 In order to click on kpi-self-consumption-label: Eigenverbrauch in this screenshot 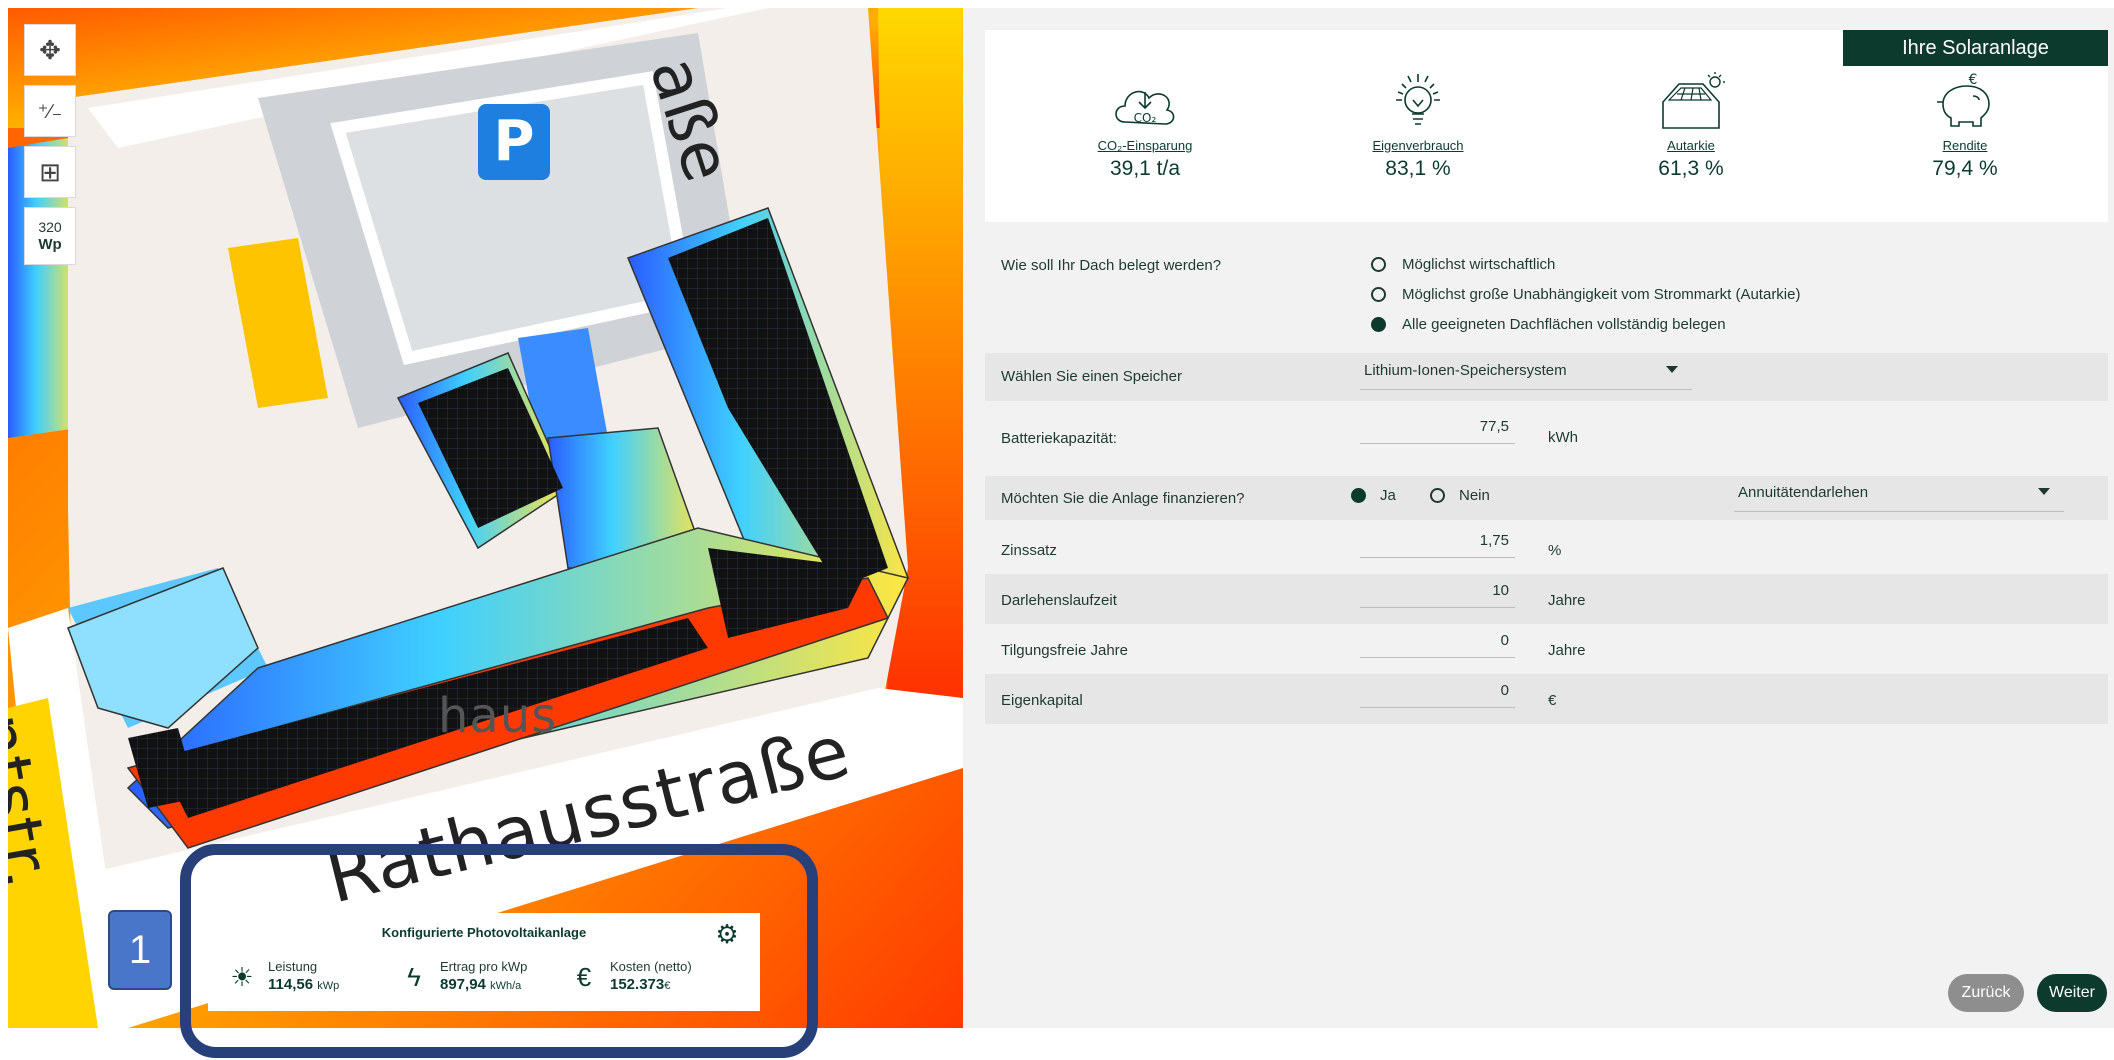, I will do `click(1418, 145)`.